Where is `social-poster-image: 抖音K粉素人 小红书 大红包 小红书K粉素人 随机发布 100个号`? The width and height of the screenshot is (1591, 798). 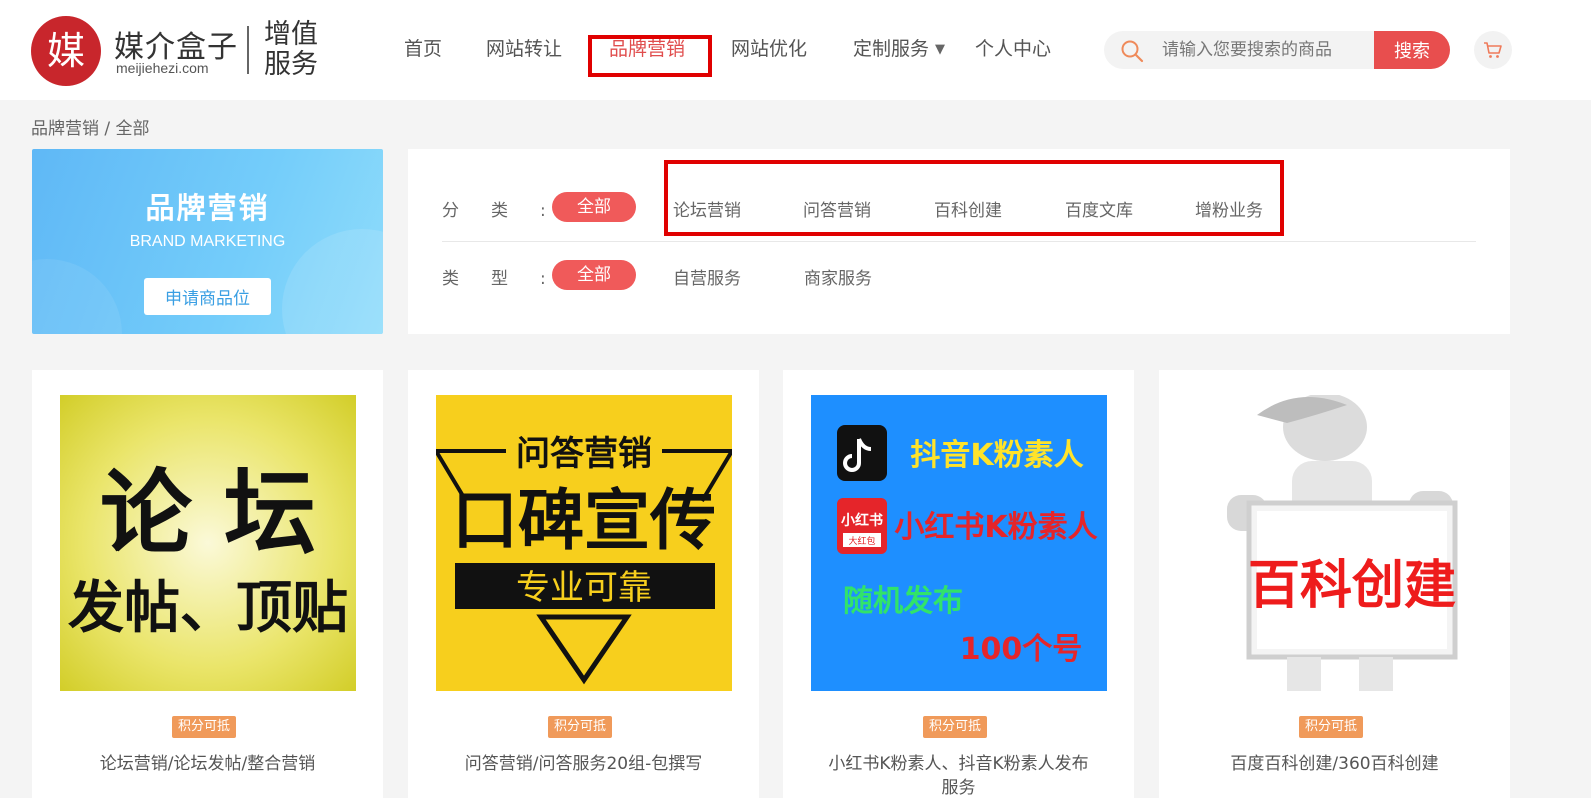
social-poster-image: 抖音K粉素人 小红书 大红包 小红书K粉素人 随机发布 100个号 is located at coordinates (959, 543).